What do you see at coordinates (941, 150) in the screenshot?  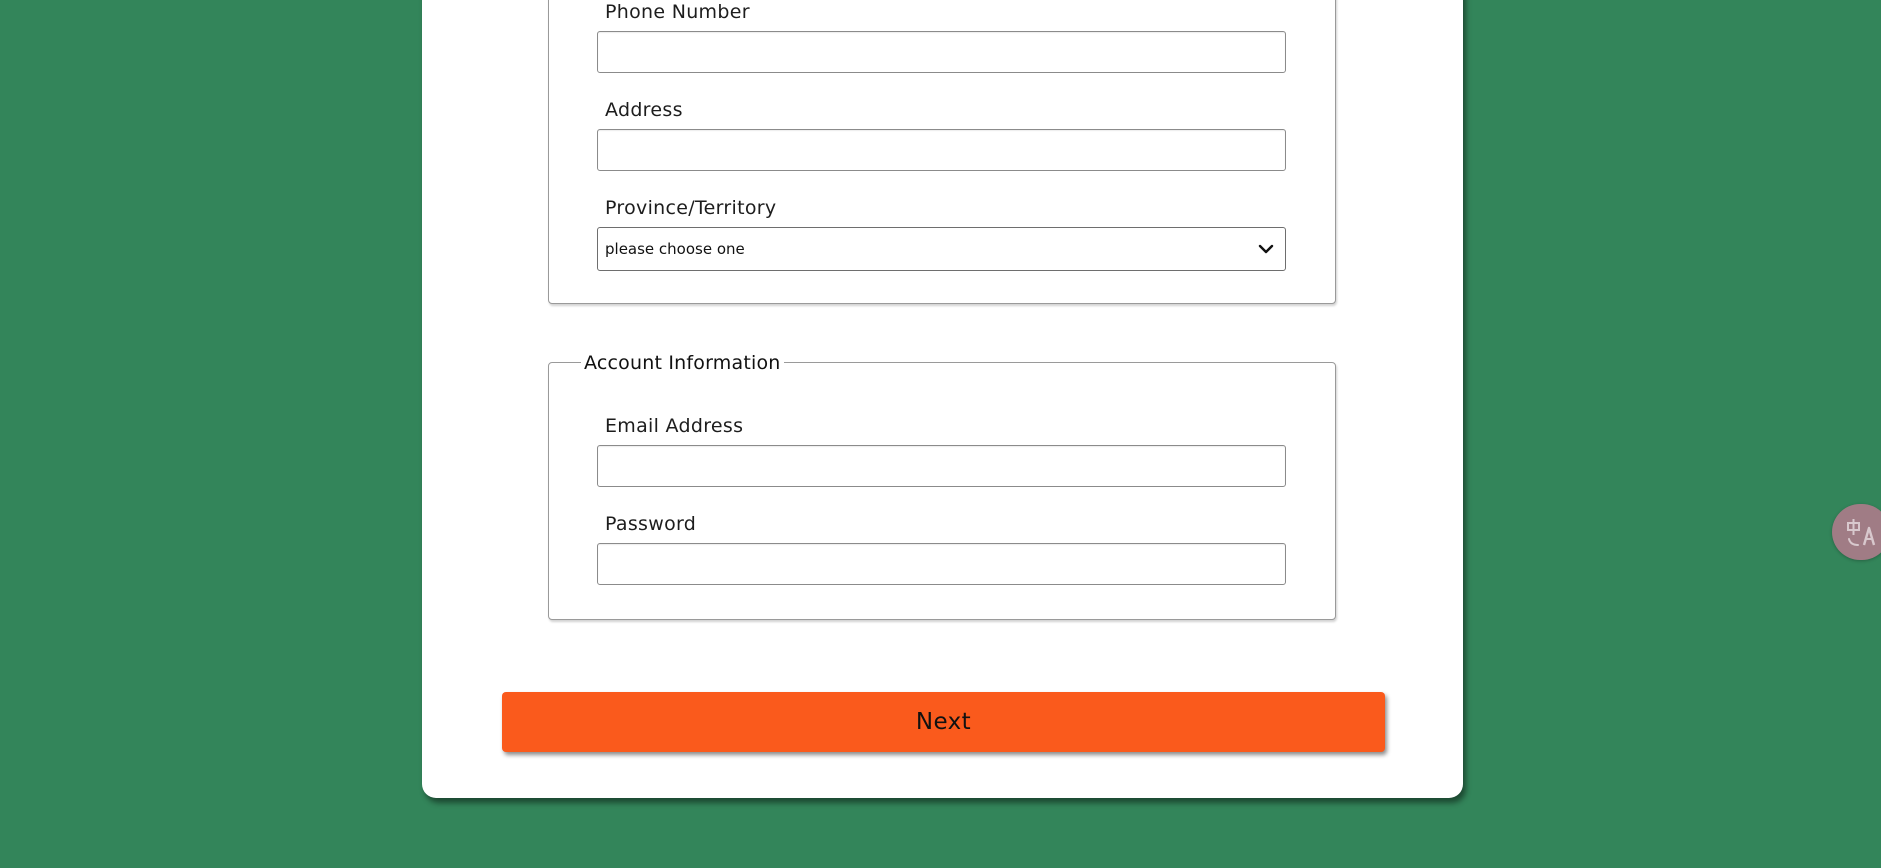 I see `address-input` at bounding box center [941, 150].